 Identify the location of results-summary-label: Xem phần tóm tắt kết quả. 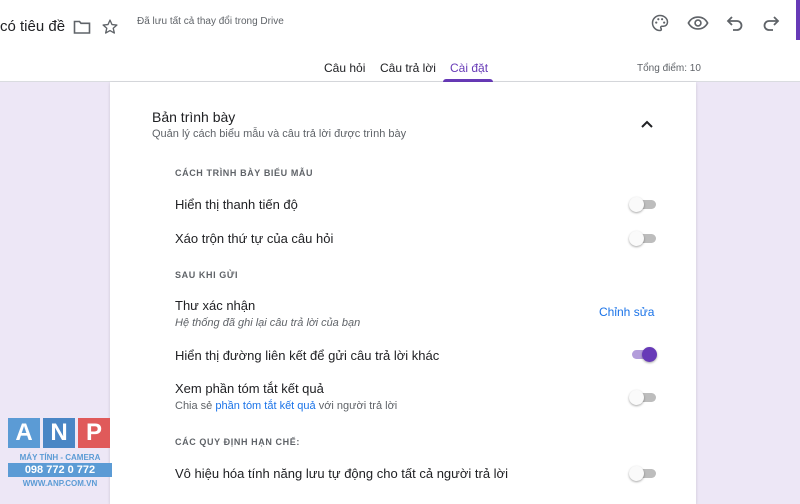
(249, 388).